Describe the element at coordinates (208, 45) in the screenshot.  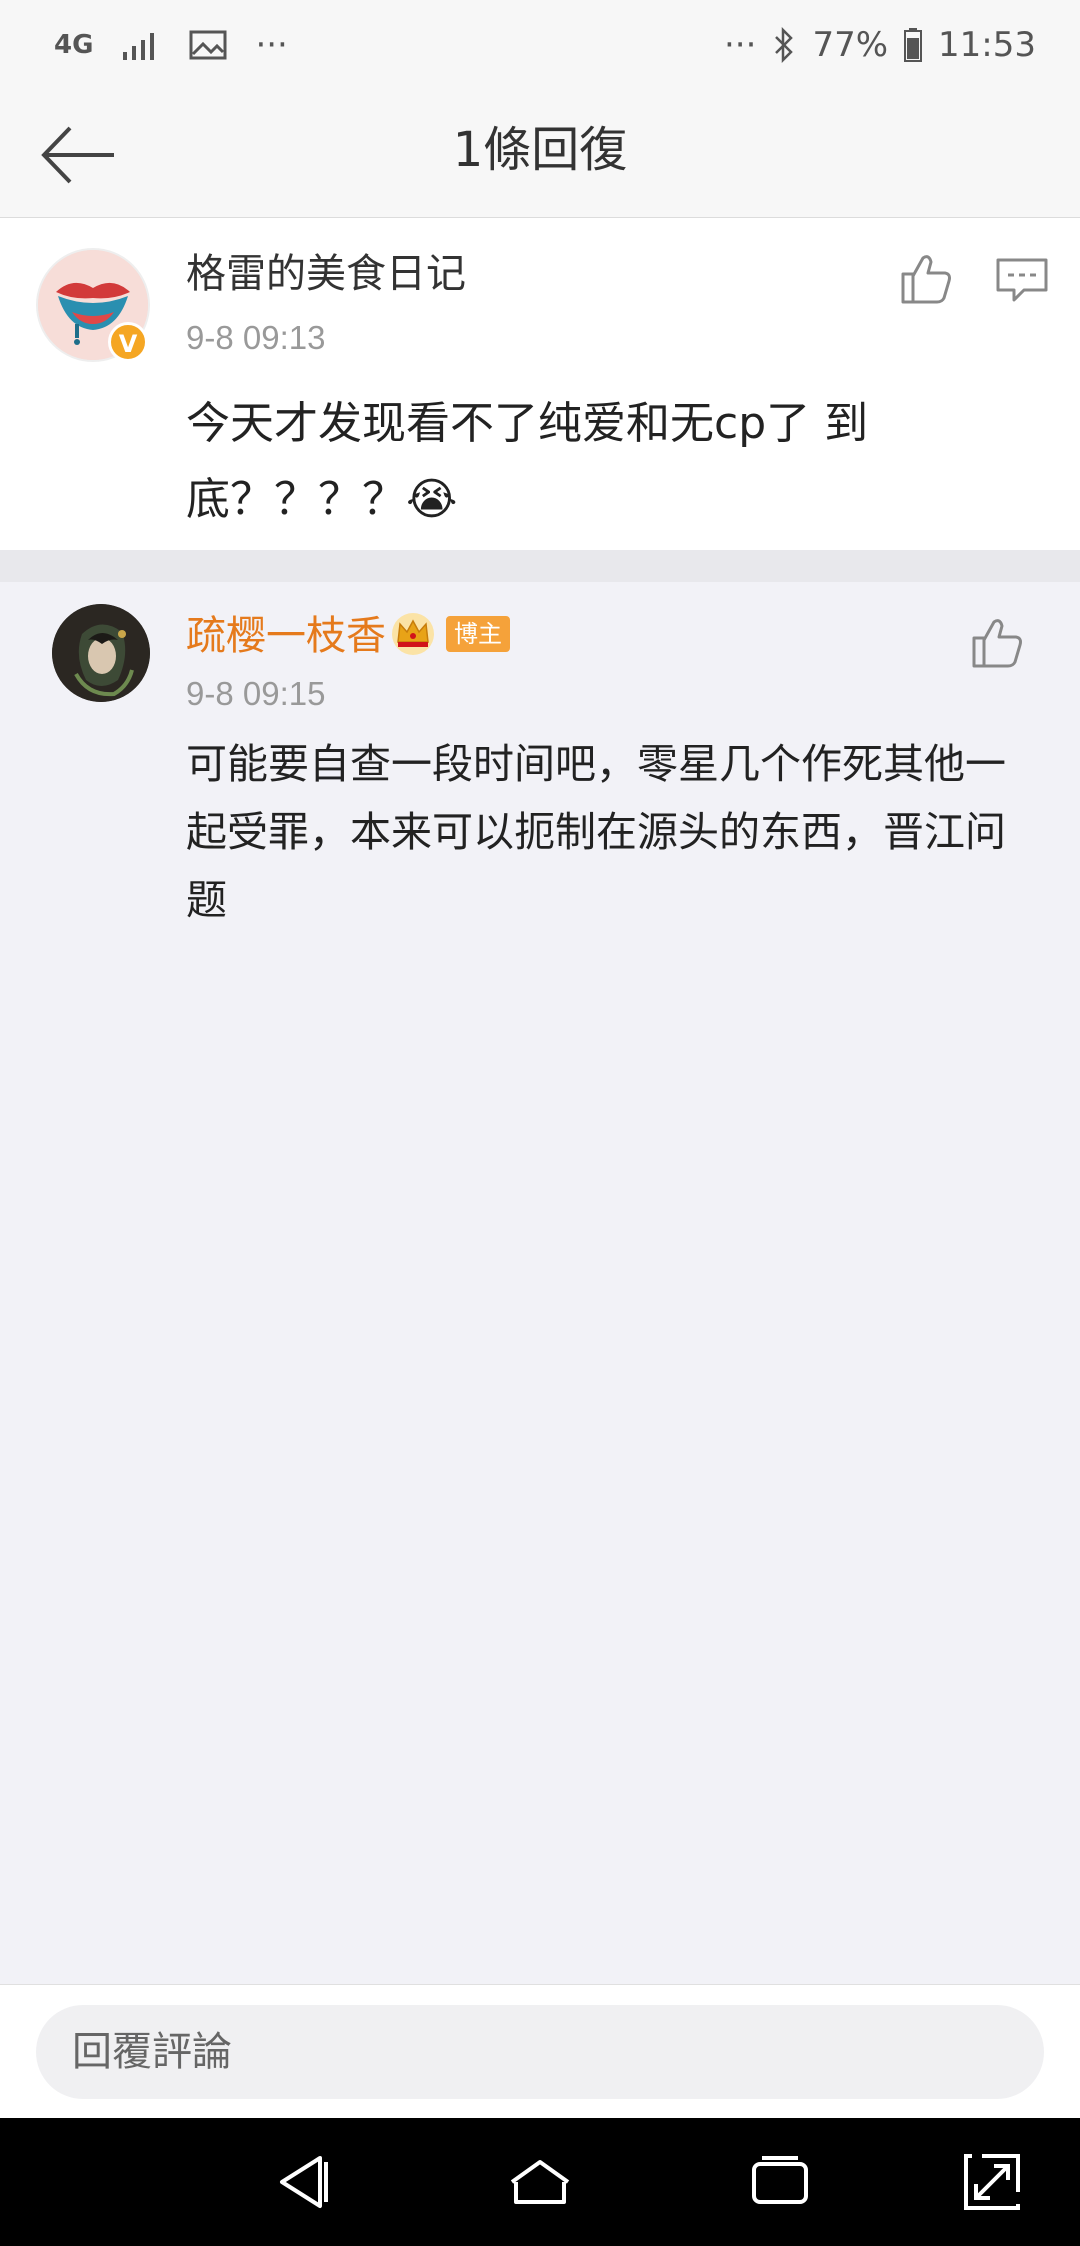
I see `image-notification-icon` at that location.